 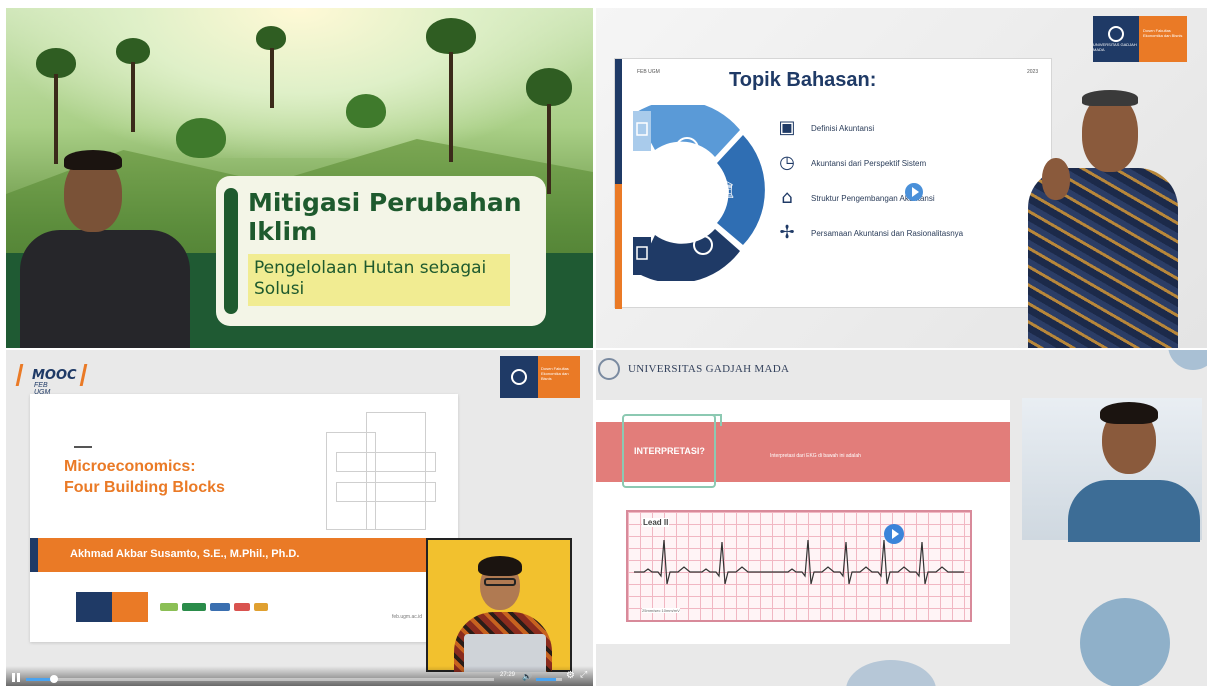 I want to click on video-controls: 27:29 🔊 ⚙ ⤢, so click(x=299, y=676).